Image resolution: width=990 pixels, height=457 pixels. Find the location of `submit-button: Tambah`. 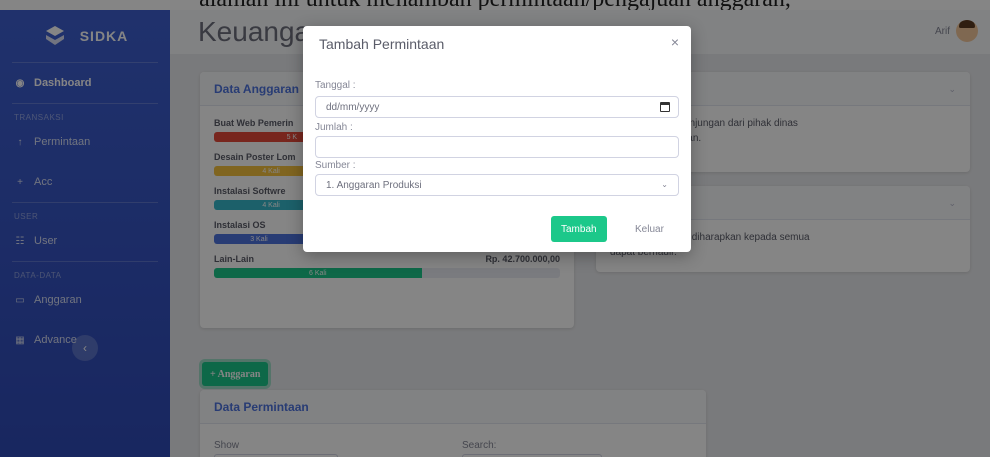

submit-button: Tambah is located at coordinates (579, 229).